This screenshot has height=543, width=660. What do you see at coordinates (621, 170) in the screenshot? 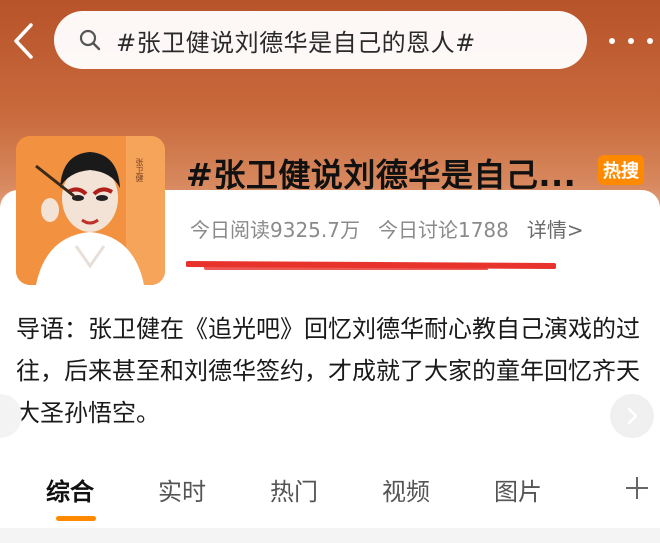
I see `hot-badge: 热搜` at bounding box center [621, 170].